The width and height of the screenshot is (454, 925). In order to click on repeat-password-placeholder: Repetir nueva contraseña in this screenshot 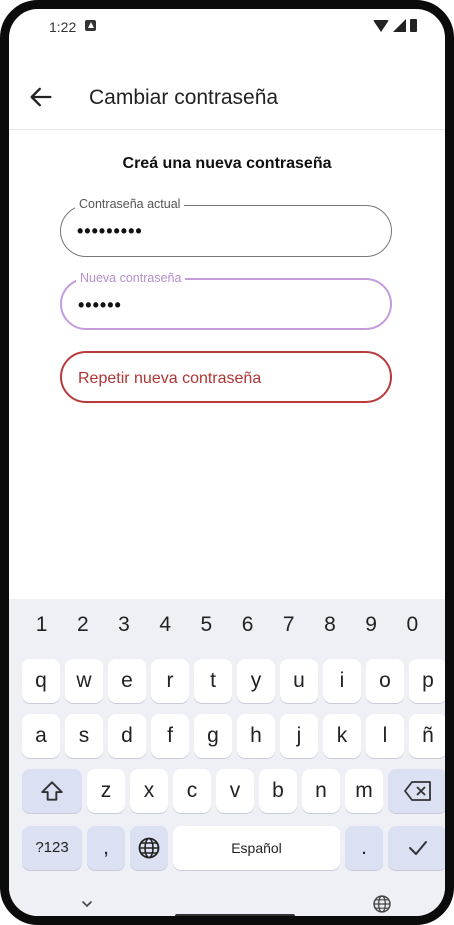, I will do `click(170, 378)`.